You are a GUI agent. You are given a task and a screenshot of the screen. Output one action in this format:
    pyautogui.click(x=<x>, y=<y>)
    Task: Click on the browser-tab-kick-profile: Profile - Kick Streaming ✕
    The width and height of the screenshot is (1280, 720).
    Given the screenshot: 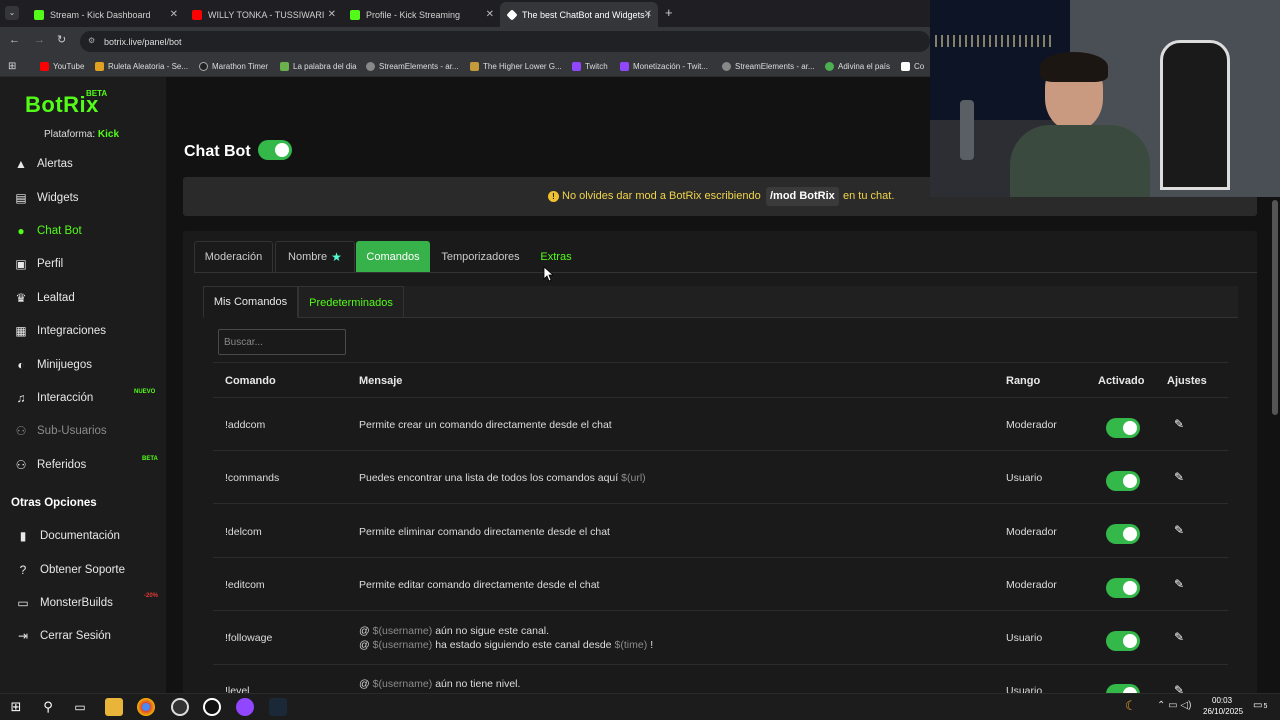 What is the action you would take?
    pyautogui.click(x=421, y=14)
    